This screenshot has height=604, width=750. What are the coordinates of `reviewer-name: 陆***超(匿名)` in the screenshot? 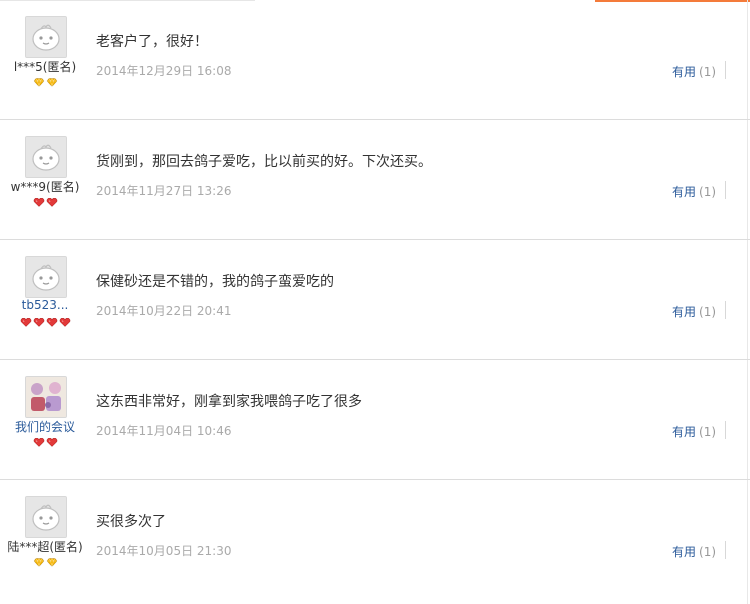 It's located at (45, 547).